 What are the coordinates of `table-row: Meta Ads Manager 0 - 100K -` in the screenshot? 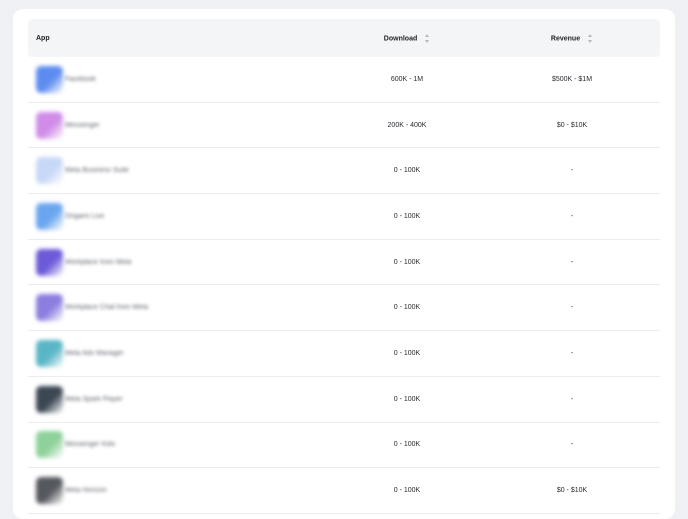 It's located at (344, 354).